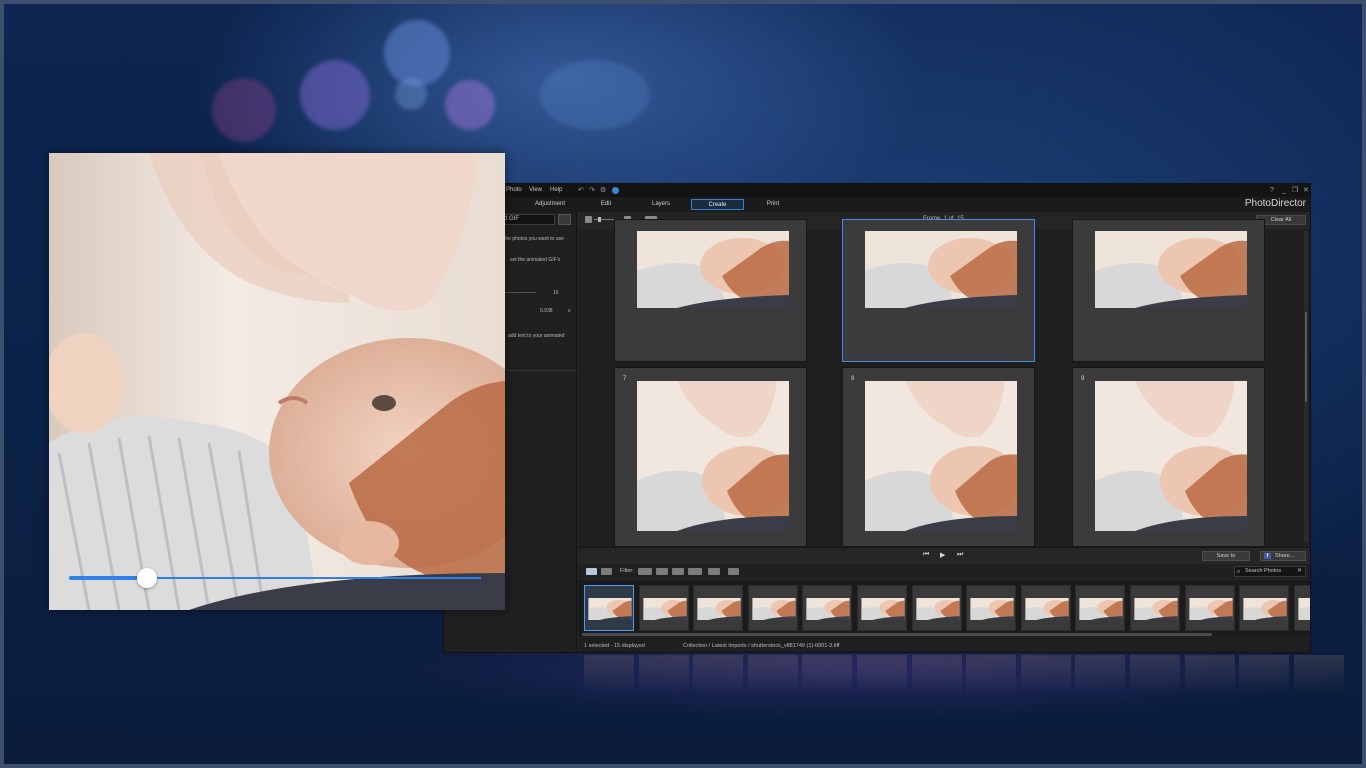 The height and width of the screenshot is (768, 1366). What do you see at coordinates (733, 571) in the screenshot?
I see `display-options-icon` at bounding box center [733, 571].